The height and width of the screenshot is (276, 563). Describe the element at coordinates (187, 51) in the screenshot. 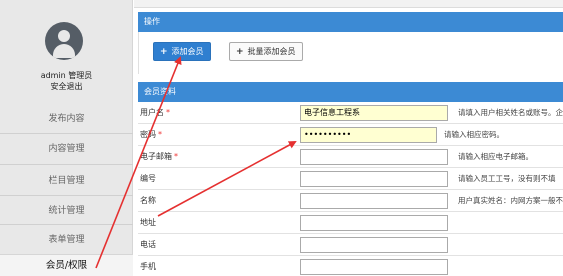

I see `add-member-label: 添加会员` at that location.